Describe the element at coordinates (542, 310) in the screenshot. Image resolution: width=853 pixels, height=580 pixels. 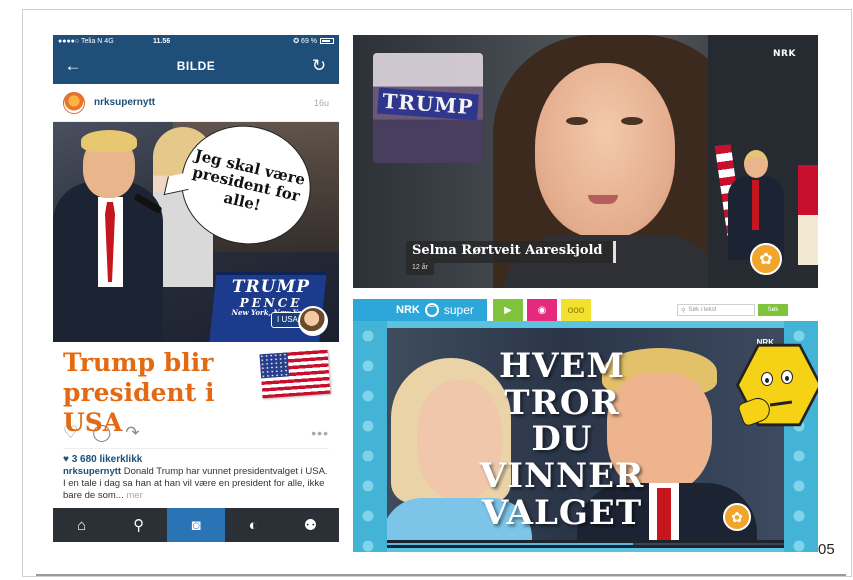
I see `pink-eye-icon: ◉` at that location.